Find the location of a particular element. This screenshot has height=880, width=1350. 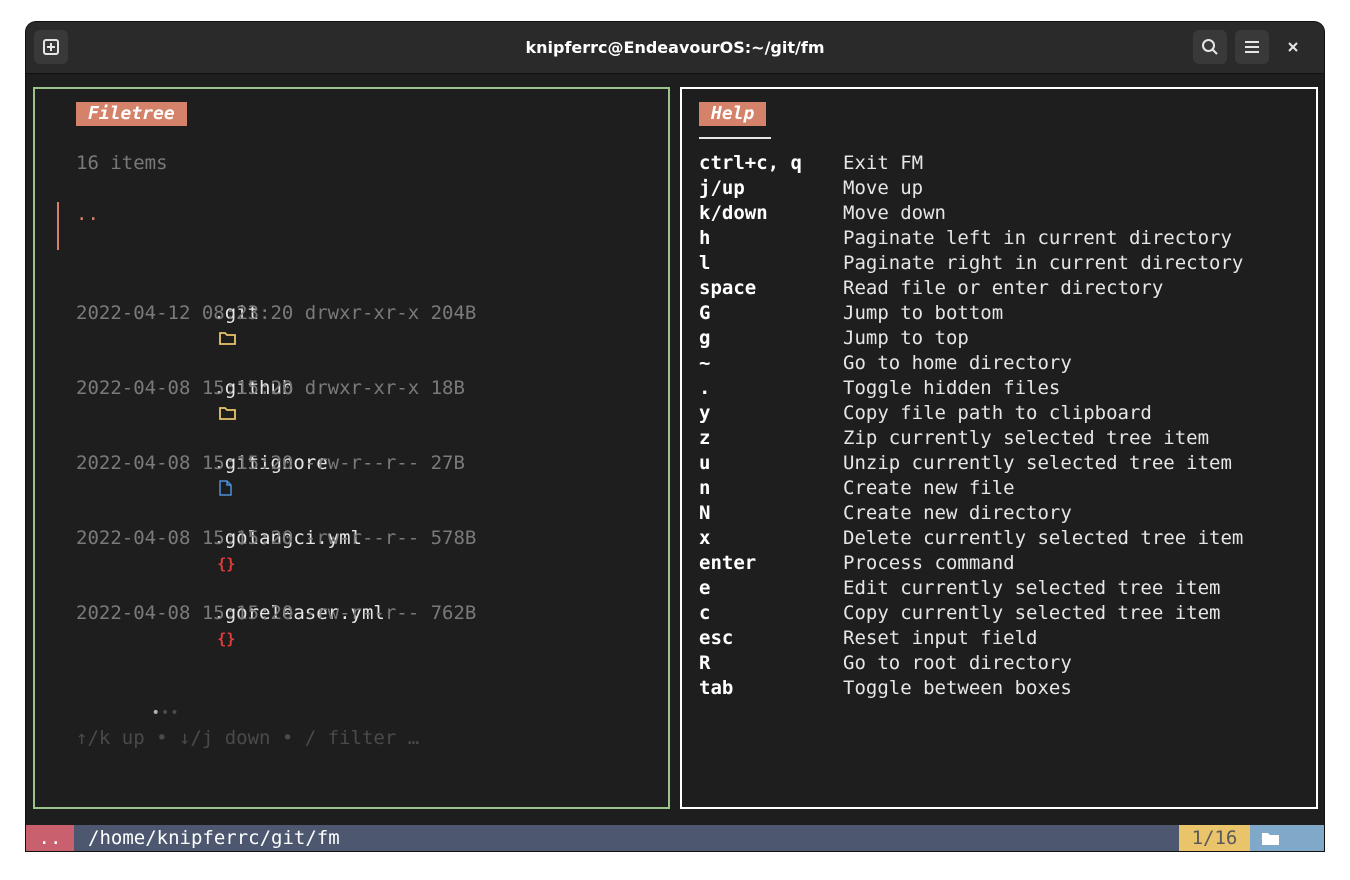

pagination-dots: ••• is located at coordinates (165, 713).